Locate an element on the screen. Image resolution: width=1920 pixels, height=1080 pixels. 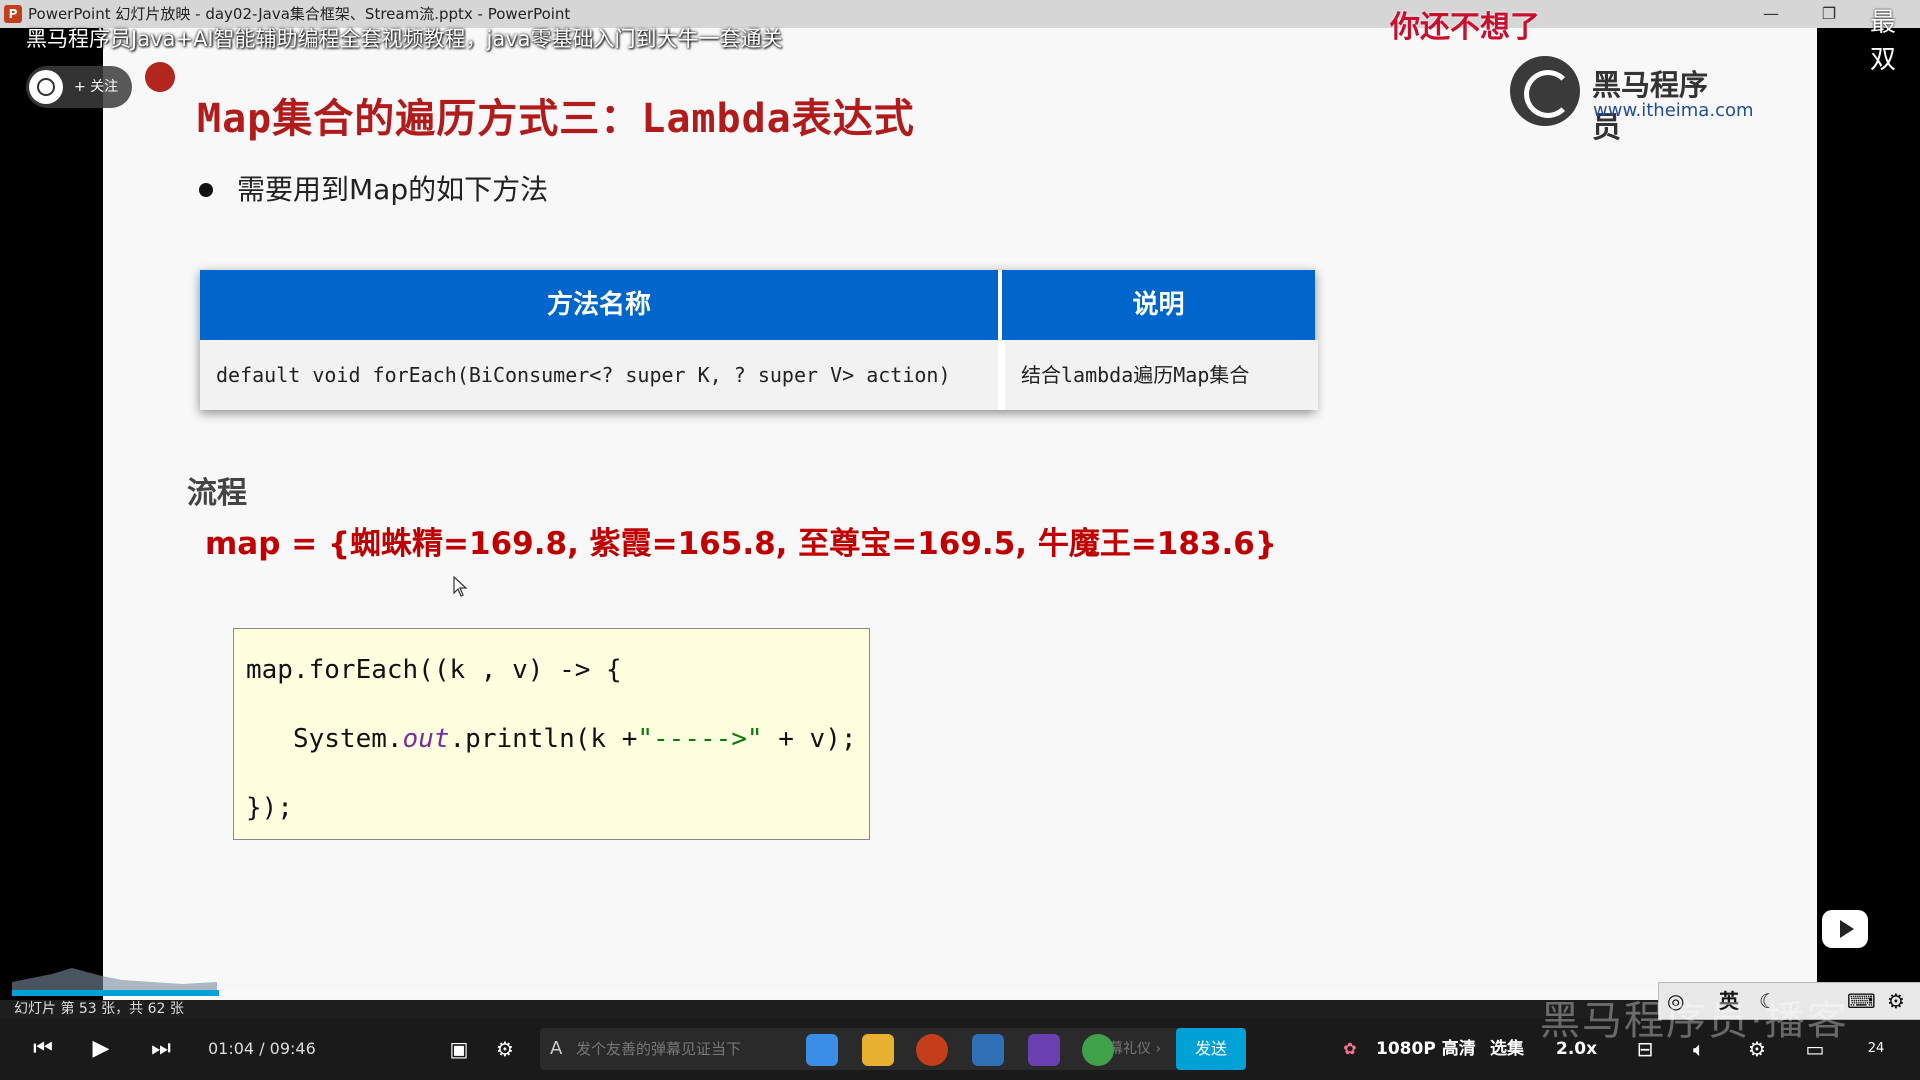
code-text: + v); is located at coordinates (809, 739).